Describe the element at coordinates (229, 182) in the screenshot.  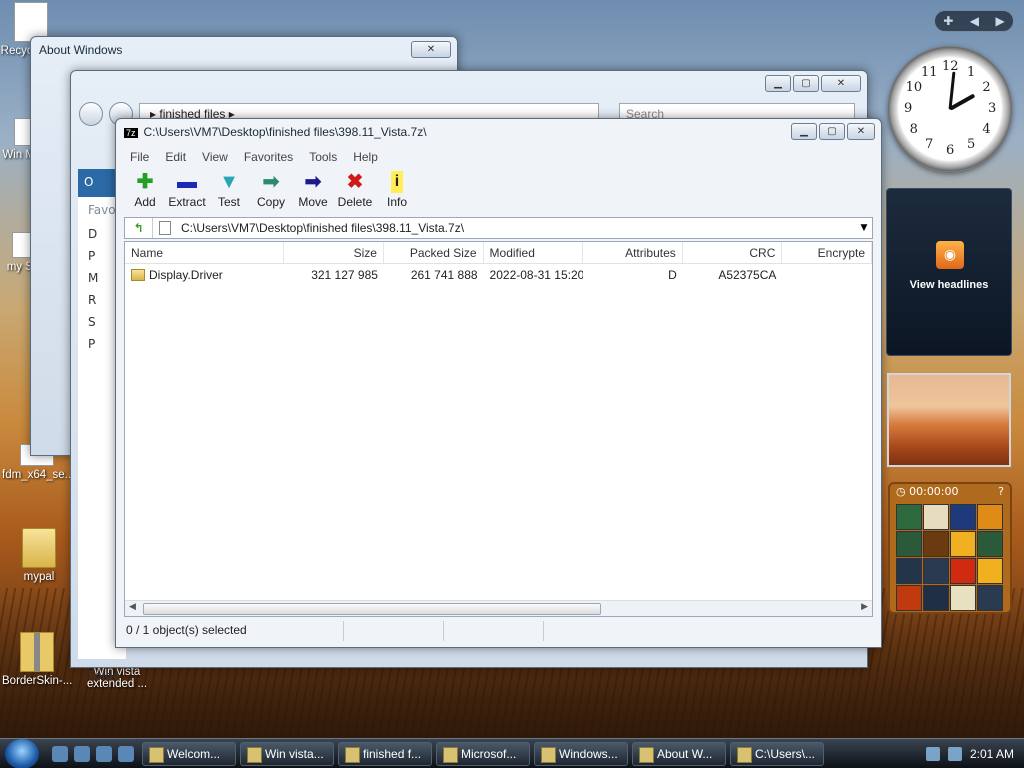
I see `test-icon: ▼` at that location.